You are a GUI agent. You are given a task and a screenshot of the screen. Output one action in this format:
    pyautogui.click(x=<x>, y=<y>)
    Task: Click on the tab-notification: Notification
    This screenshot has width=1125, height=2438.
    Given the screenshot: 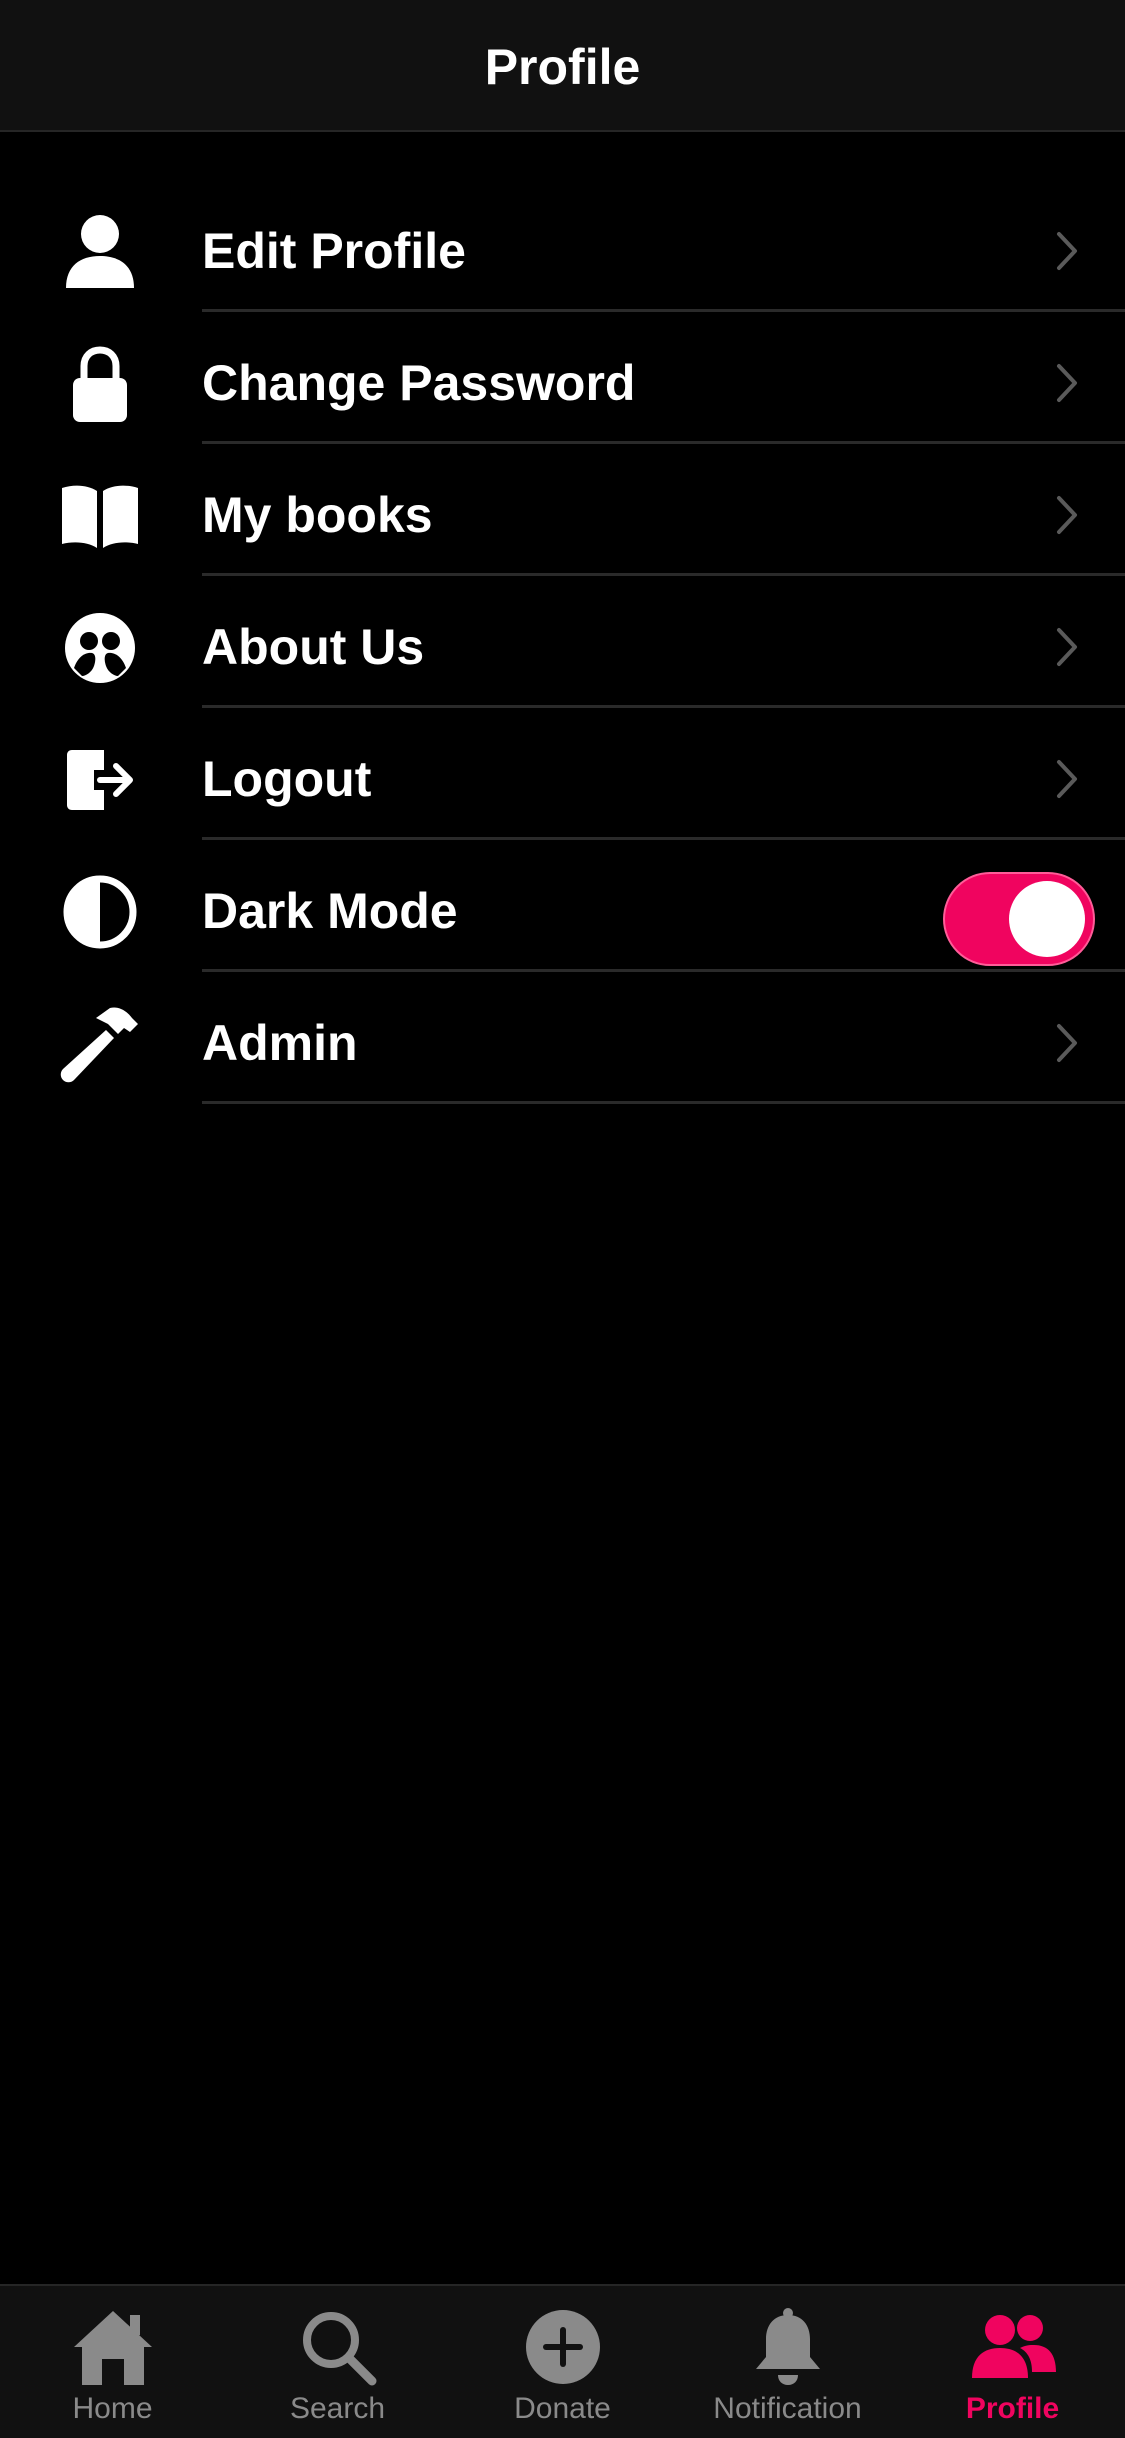 What is the action you would take?
    pyautogui.click(x=787, y=2362)
    